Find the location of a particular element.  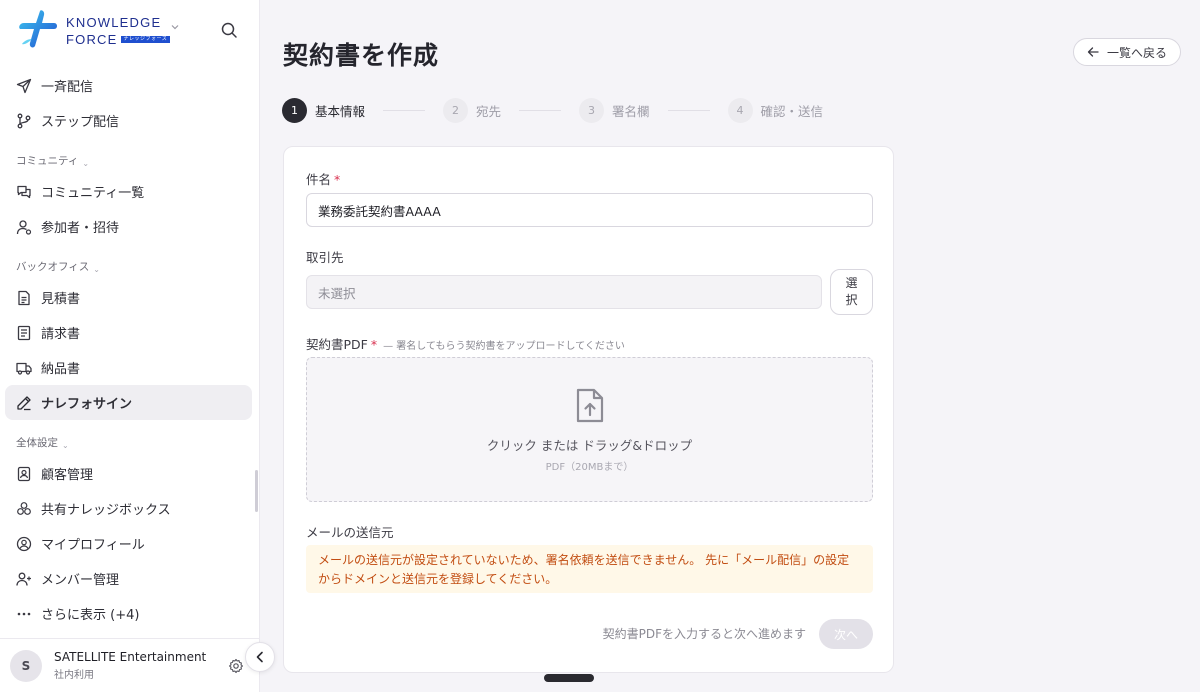

sidebar-item-label: 一斉配信 is located at coordinates (67, 87).